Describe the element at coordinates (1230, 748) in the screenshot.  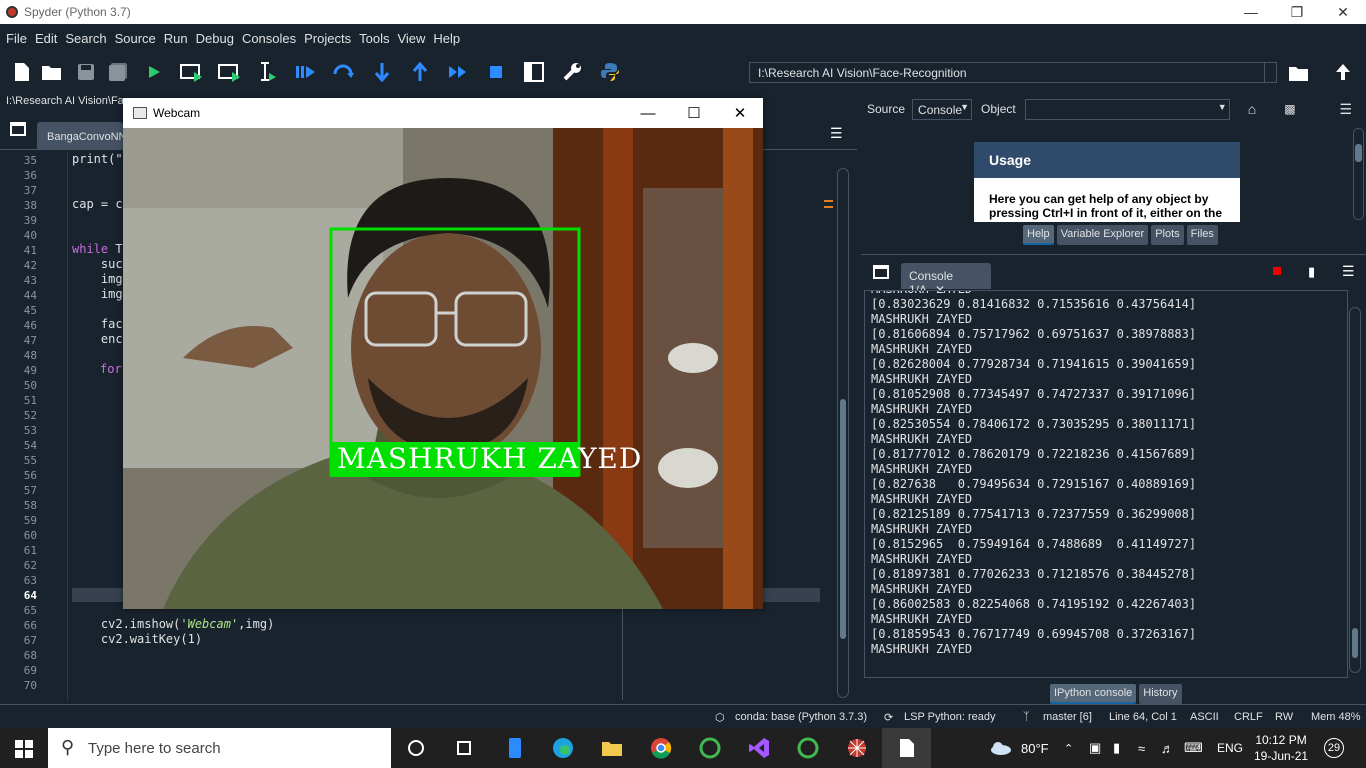
I see `language-indicator: ENG` at that location.